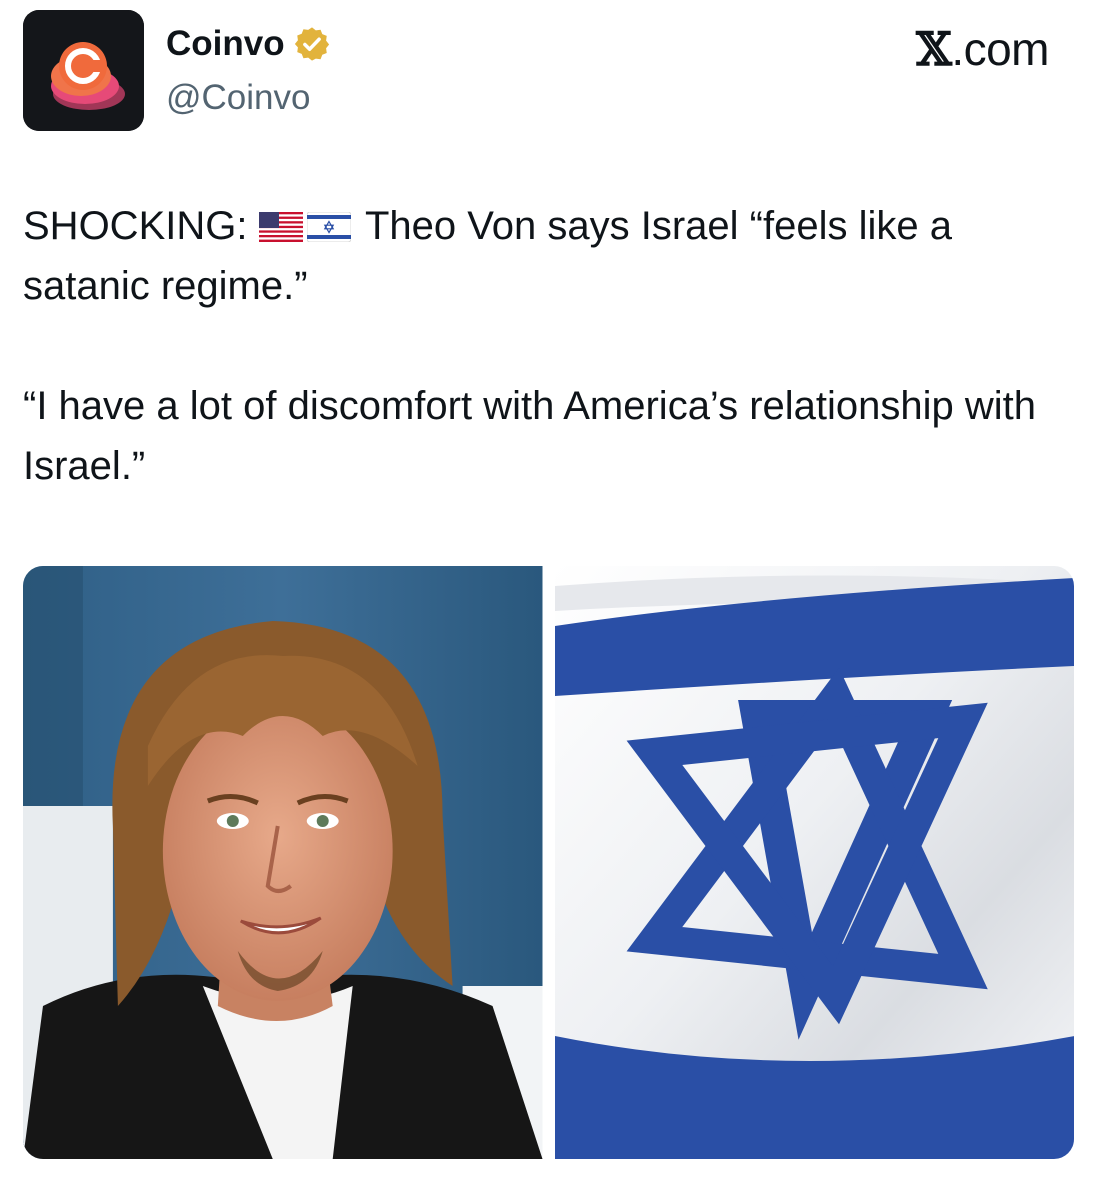 The width and height of the screenshot is (1097, 1200). What do you see at coordinates (934, 49) in the screenshot?
I see `x-logo-icon: 𝕏` at bounding box center [934, 49].